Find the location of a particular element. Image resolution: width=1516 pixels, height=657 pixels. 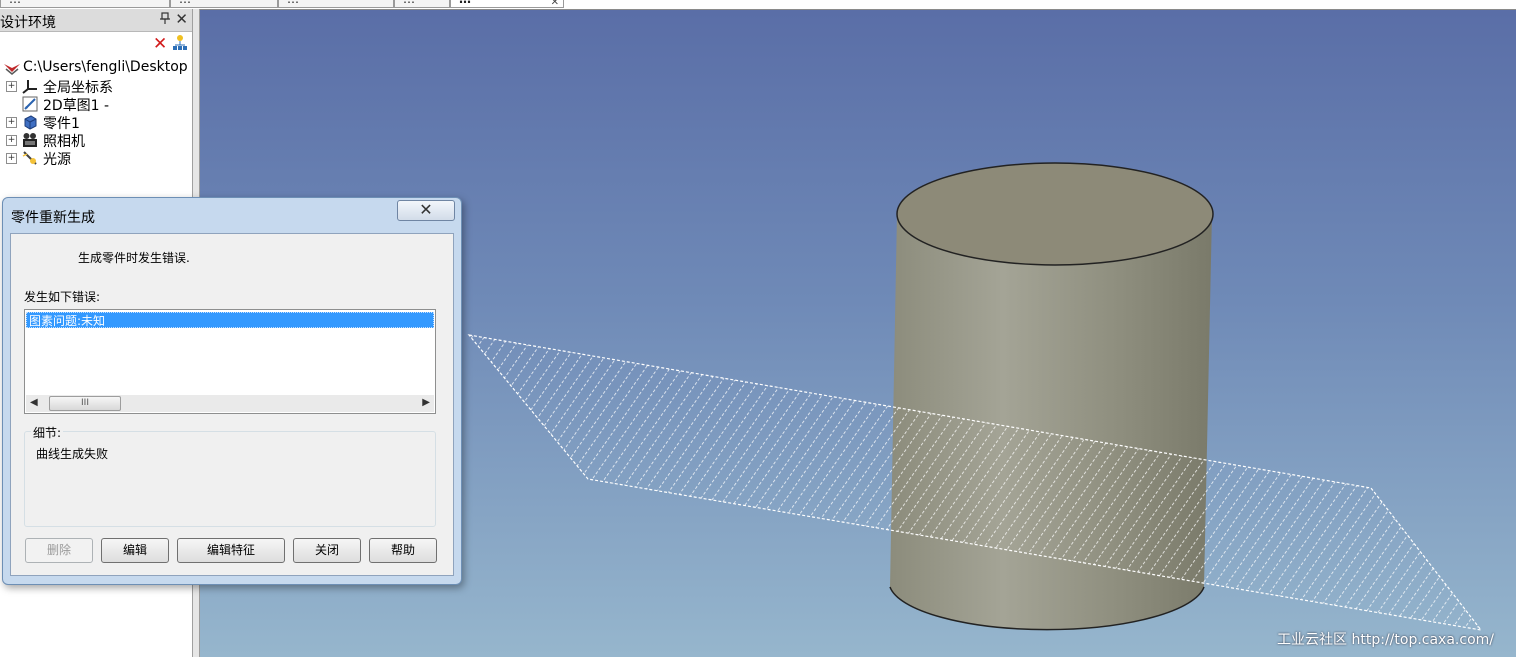

tree-item-label: 零件1 is located at coordinates (61, 124).